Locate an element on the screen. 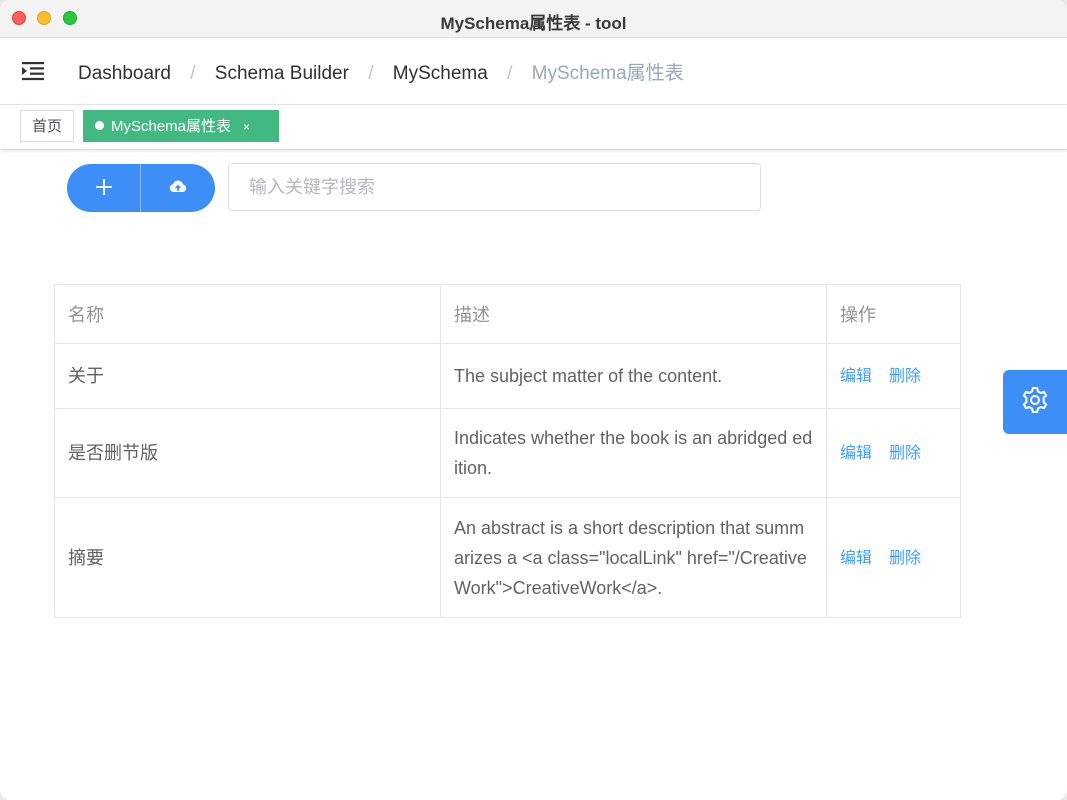 The width and height of the screenshot is (1067, 800). settings-button is located at coordinates (1035, 402).